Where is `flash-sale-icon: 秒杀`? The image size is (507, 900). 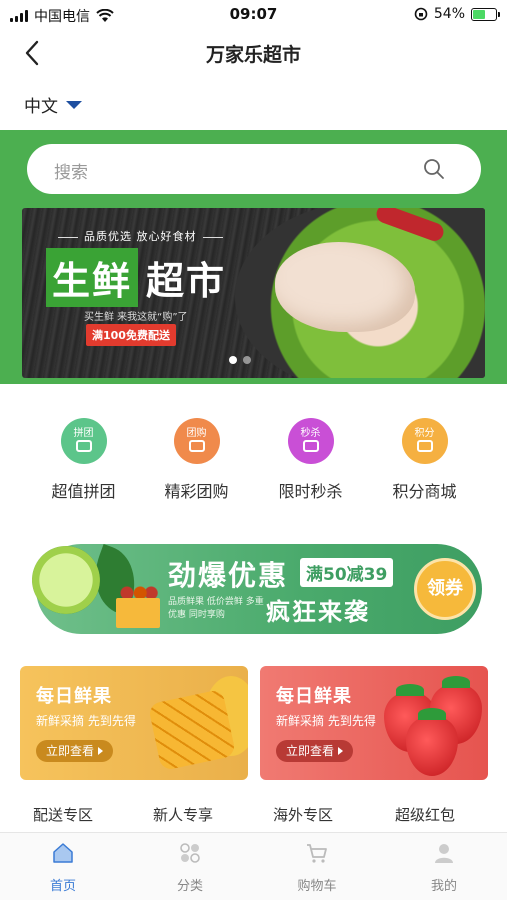 flash-sale-icon: 秒杀 is located at coordinates (310, 441).